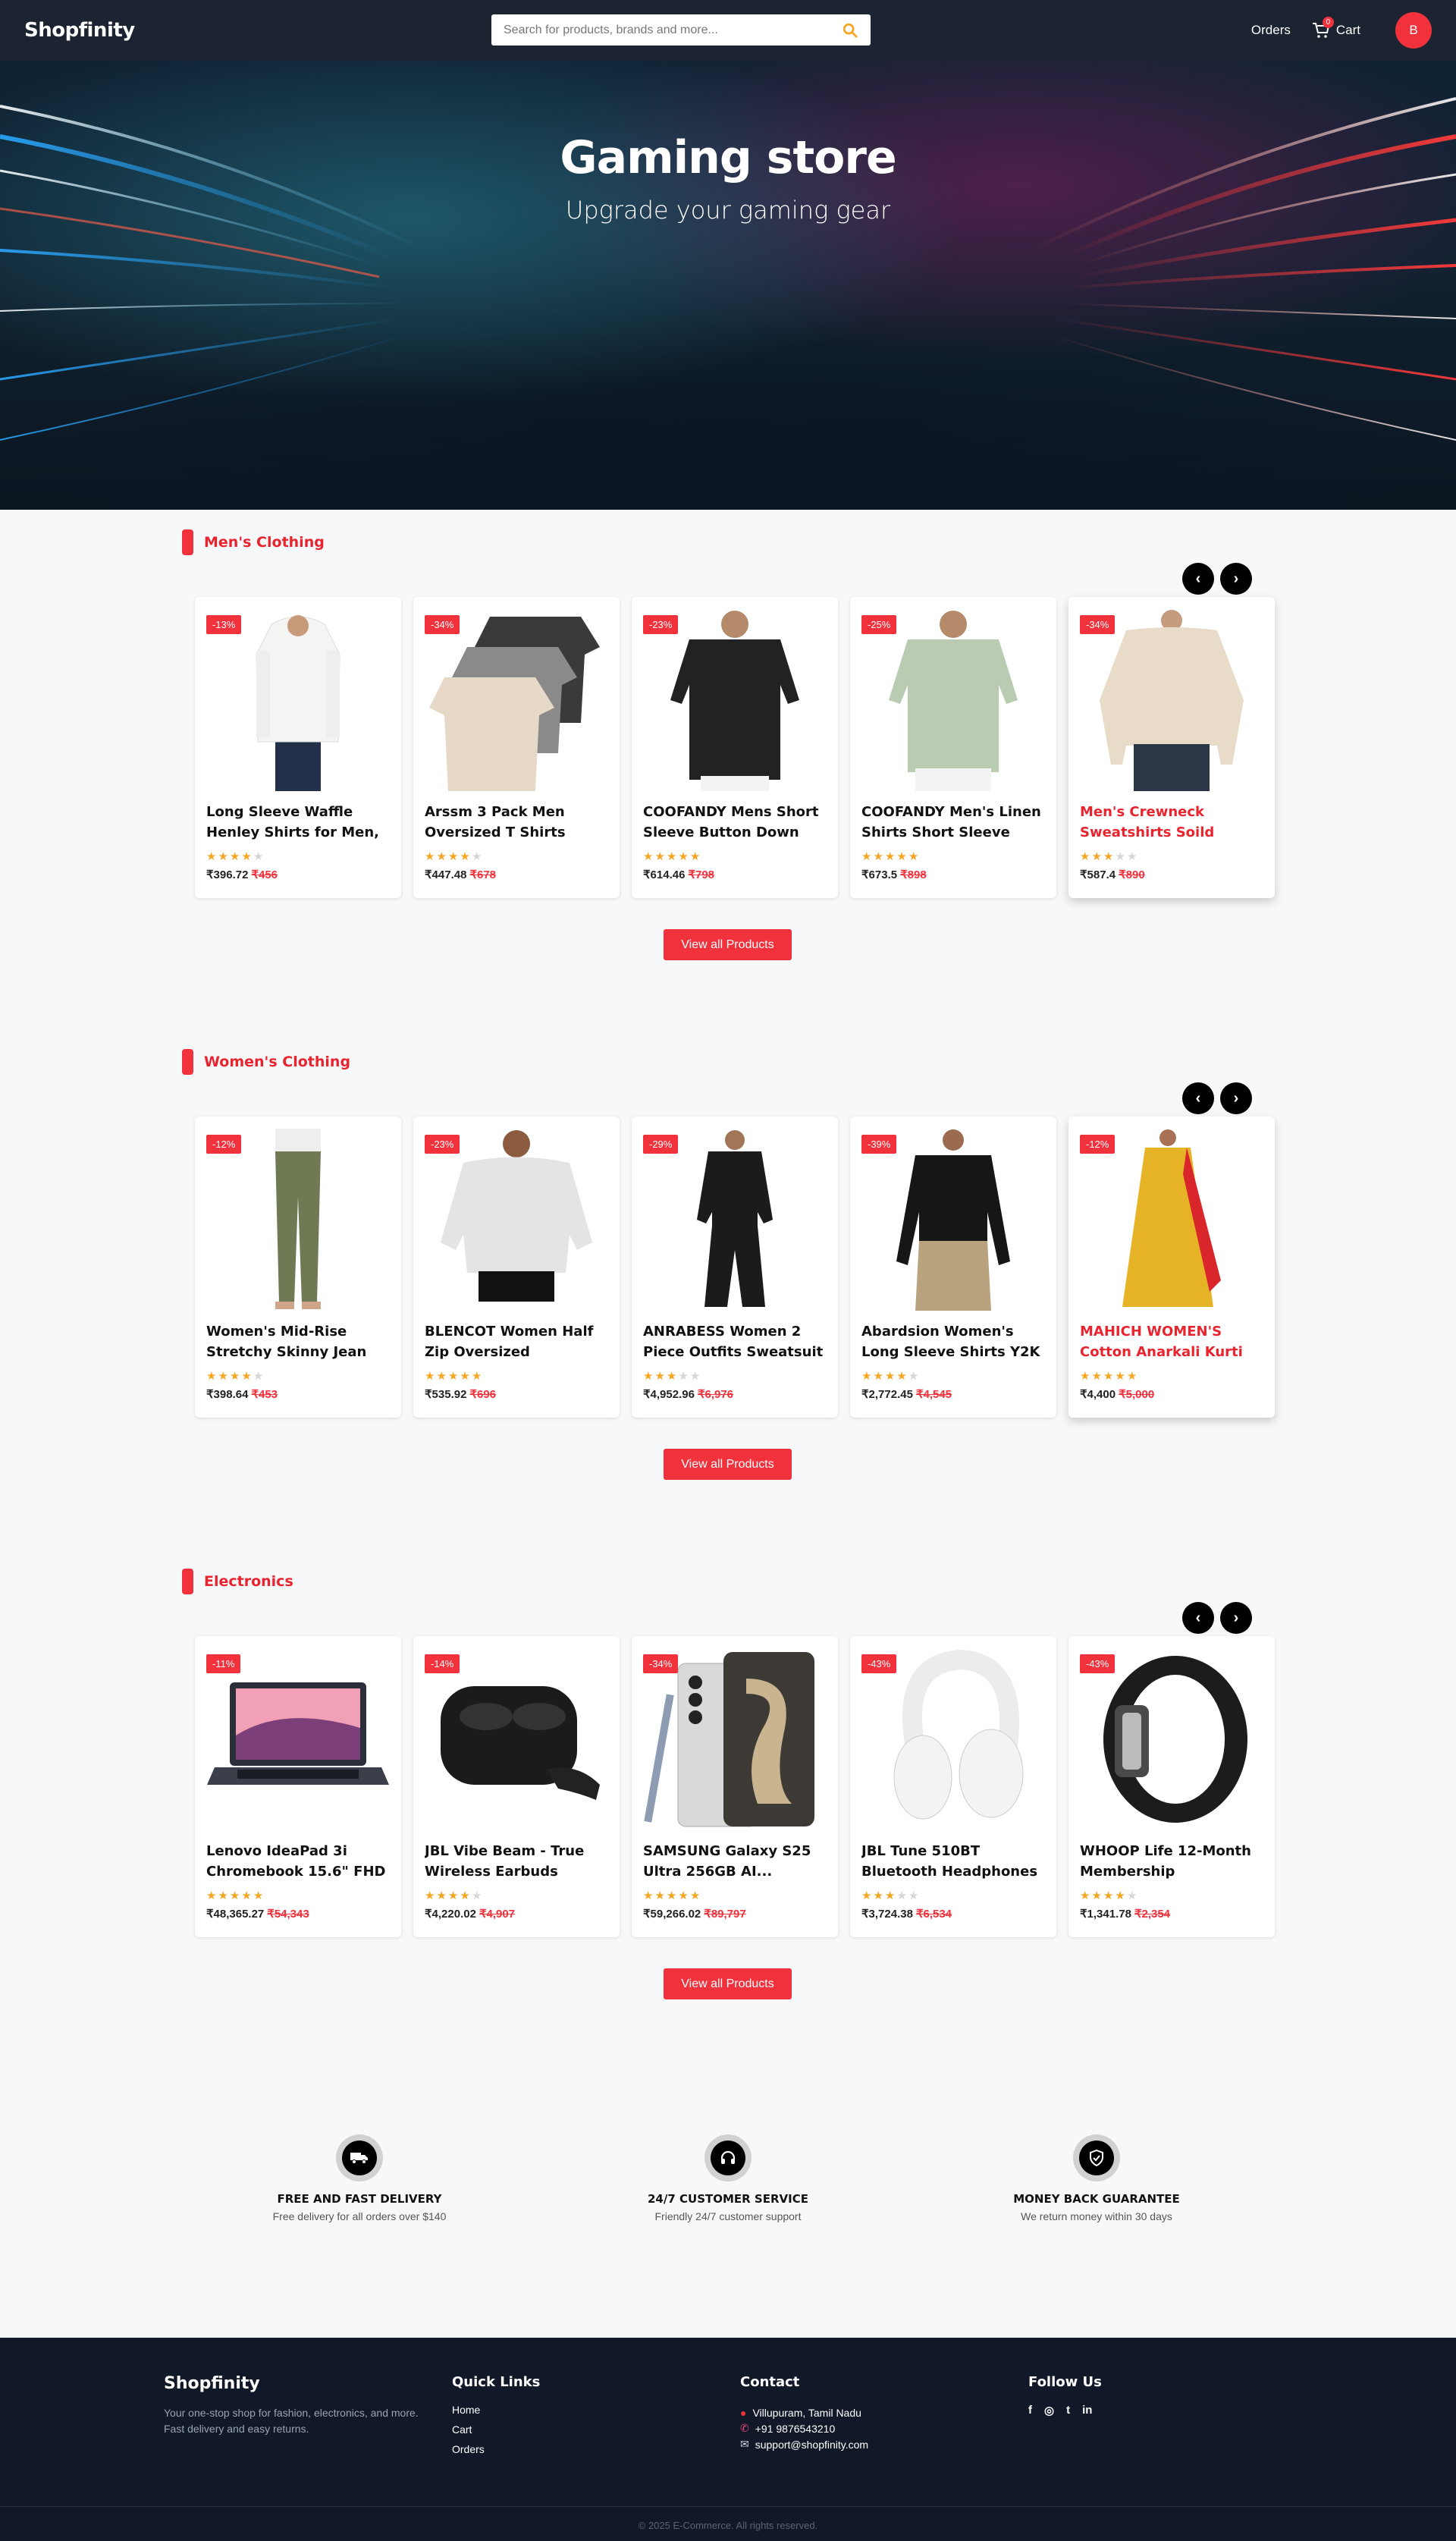  Describe the element at coordinates (1087, 2410) in the screenshot. I see `linkedin-icon: in` at that location.